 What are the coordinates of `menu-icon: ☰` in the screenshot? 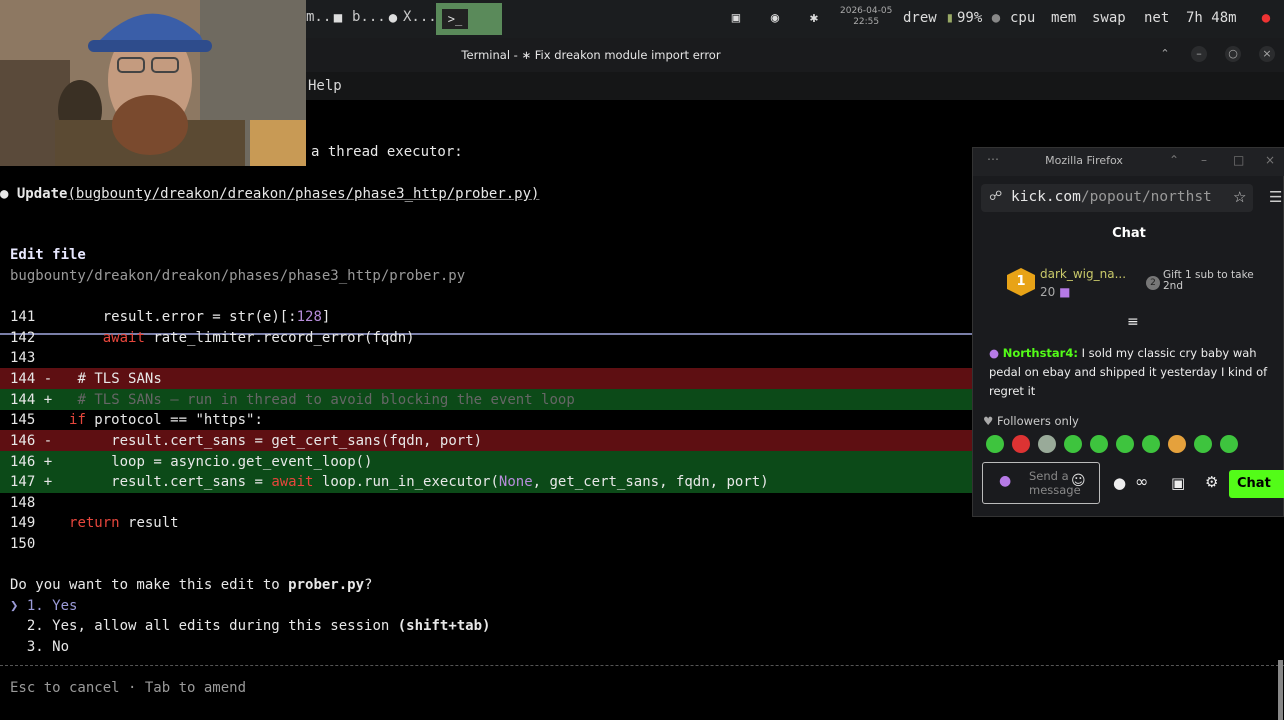 It's located at (1275, 197).